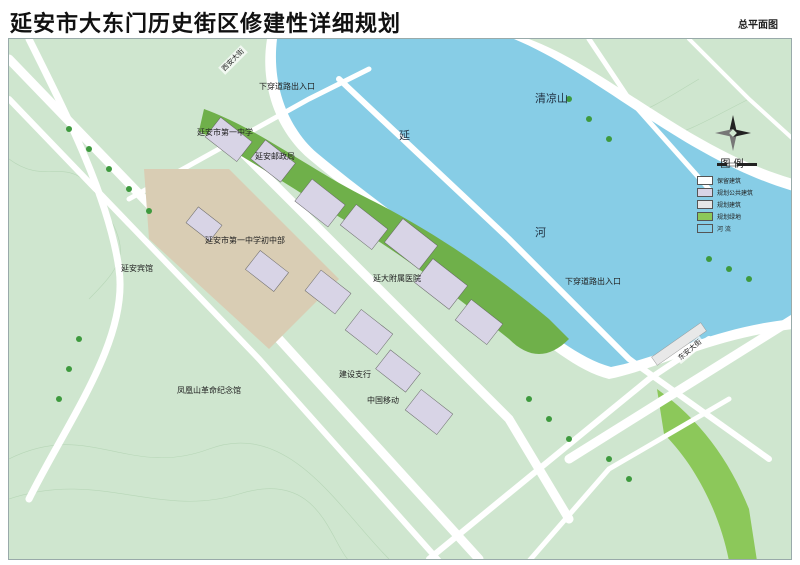 The height and width of the screenshot is (565, 800). I want to click on legend-label: 保留建筑, so click(729, 181).